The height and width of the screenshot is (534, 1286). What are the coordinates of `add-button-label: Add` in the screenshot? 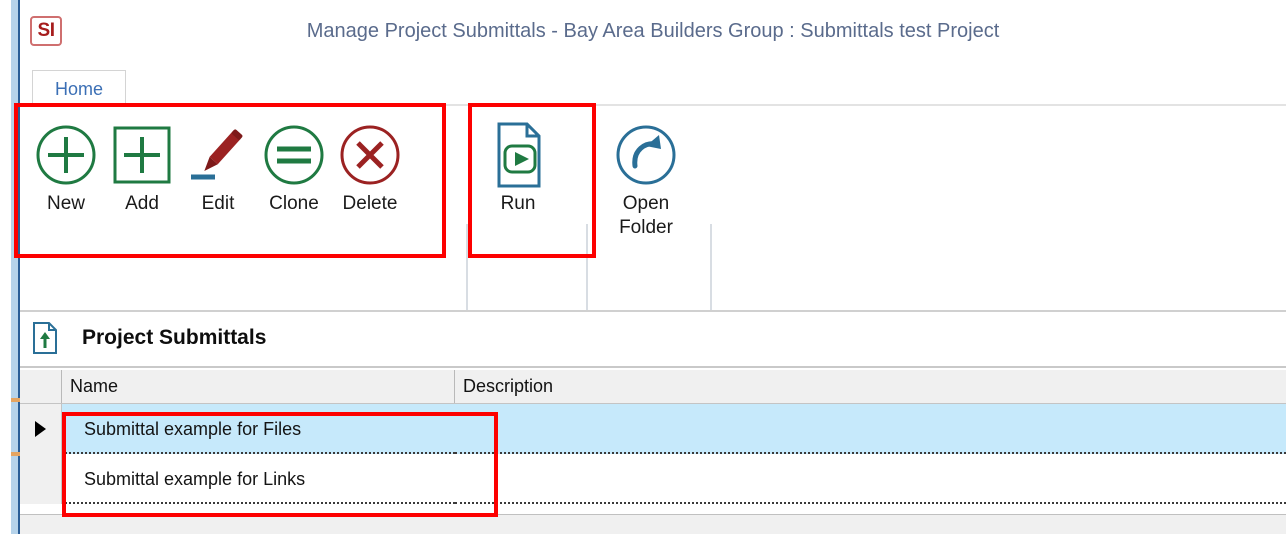 It's located at (142, 203).